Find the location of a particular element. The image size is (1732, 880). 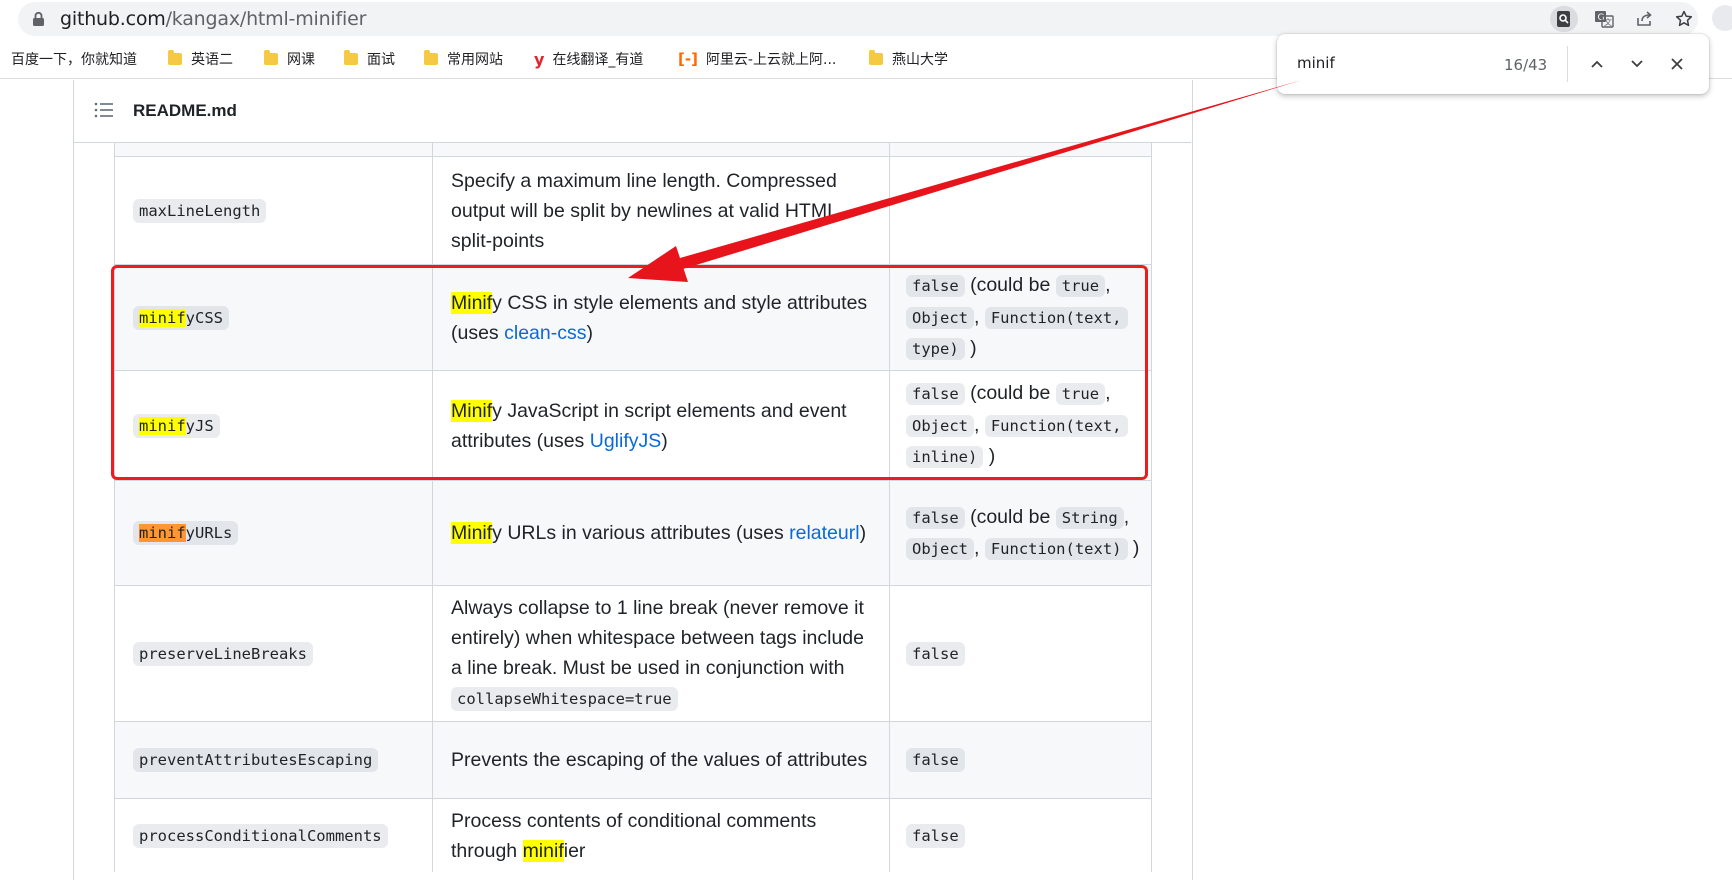

arrow-shaft is located at coordinates (991, 174).